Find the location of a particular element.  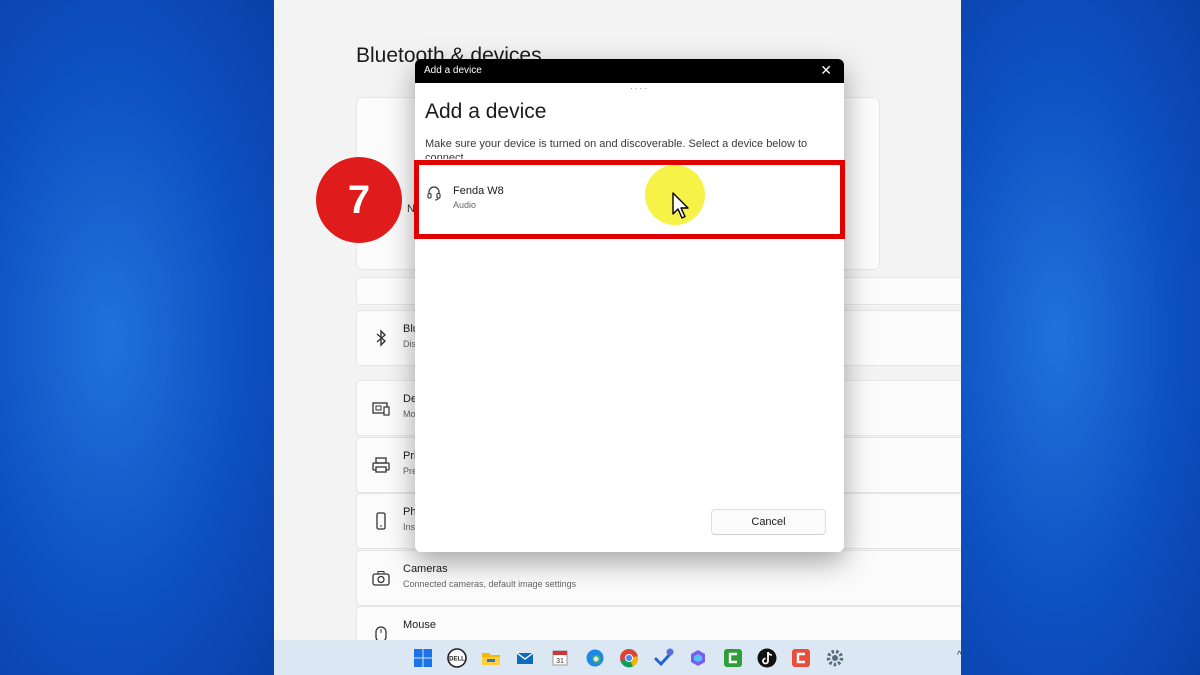

printer-icon is located at coordinates (381, 465).